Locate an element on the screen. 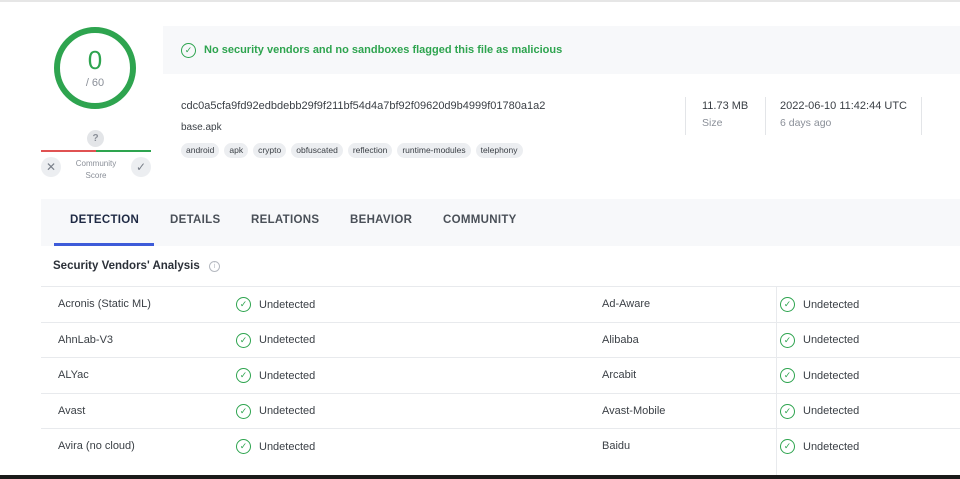 The image size is (960, 479). column-divider is located at coordinates (776, 381).